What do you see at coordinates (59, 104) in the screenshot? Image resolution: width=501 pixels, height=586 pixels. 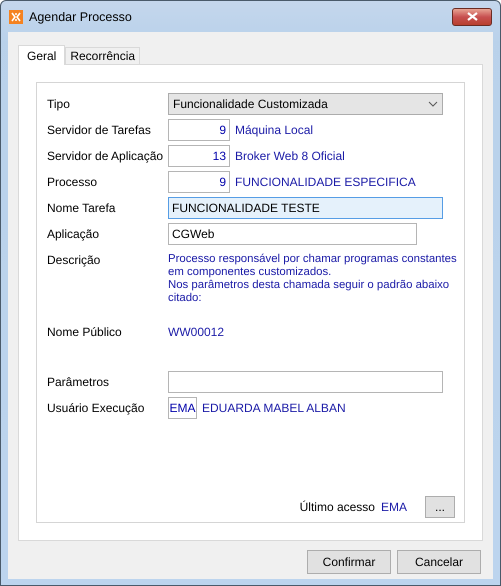 I see `field-label: Tipo` at bounding box center [59, 104].